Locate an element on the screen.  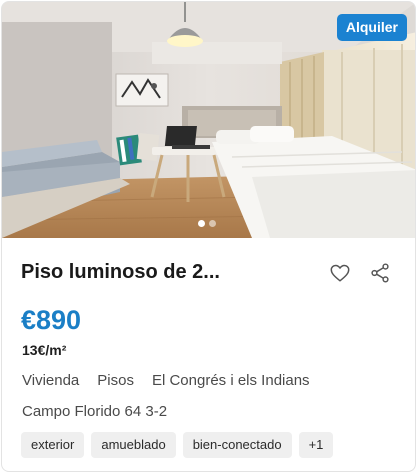
carousel-dots is located at coordinates (207, 223).